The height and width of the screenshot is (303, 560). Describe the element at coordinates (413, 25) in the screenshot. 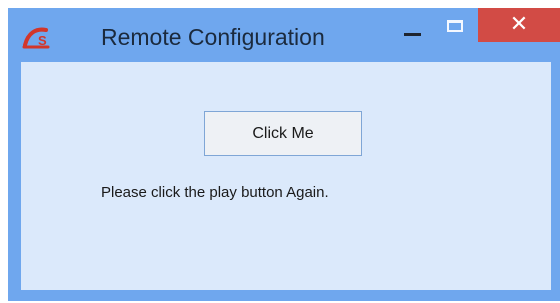

I see `minimize-button` at that location.